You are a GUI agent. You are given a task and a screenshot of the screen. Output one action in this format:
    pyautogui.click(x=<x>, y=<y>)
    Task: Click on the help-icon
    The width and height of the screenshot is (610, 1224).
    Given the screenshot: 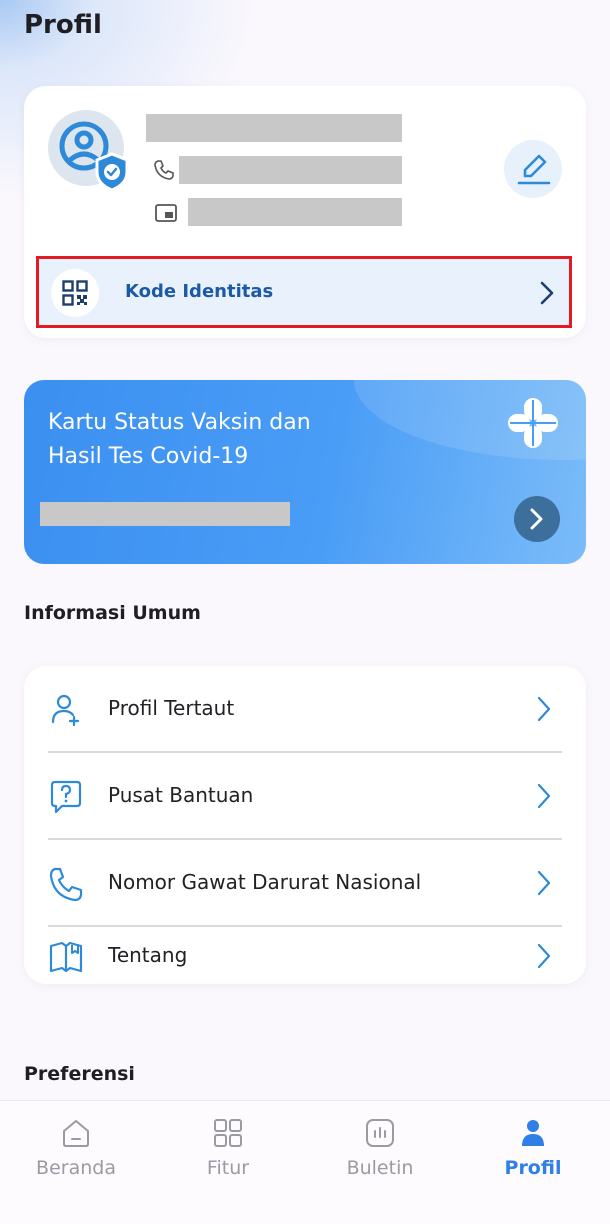 What is the action you would take?
    pyautogui.click(x=66, y=797)
    